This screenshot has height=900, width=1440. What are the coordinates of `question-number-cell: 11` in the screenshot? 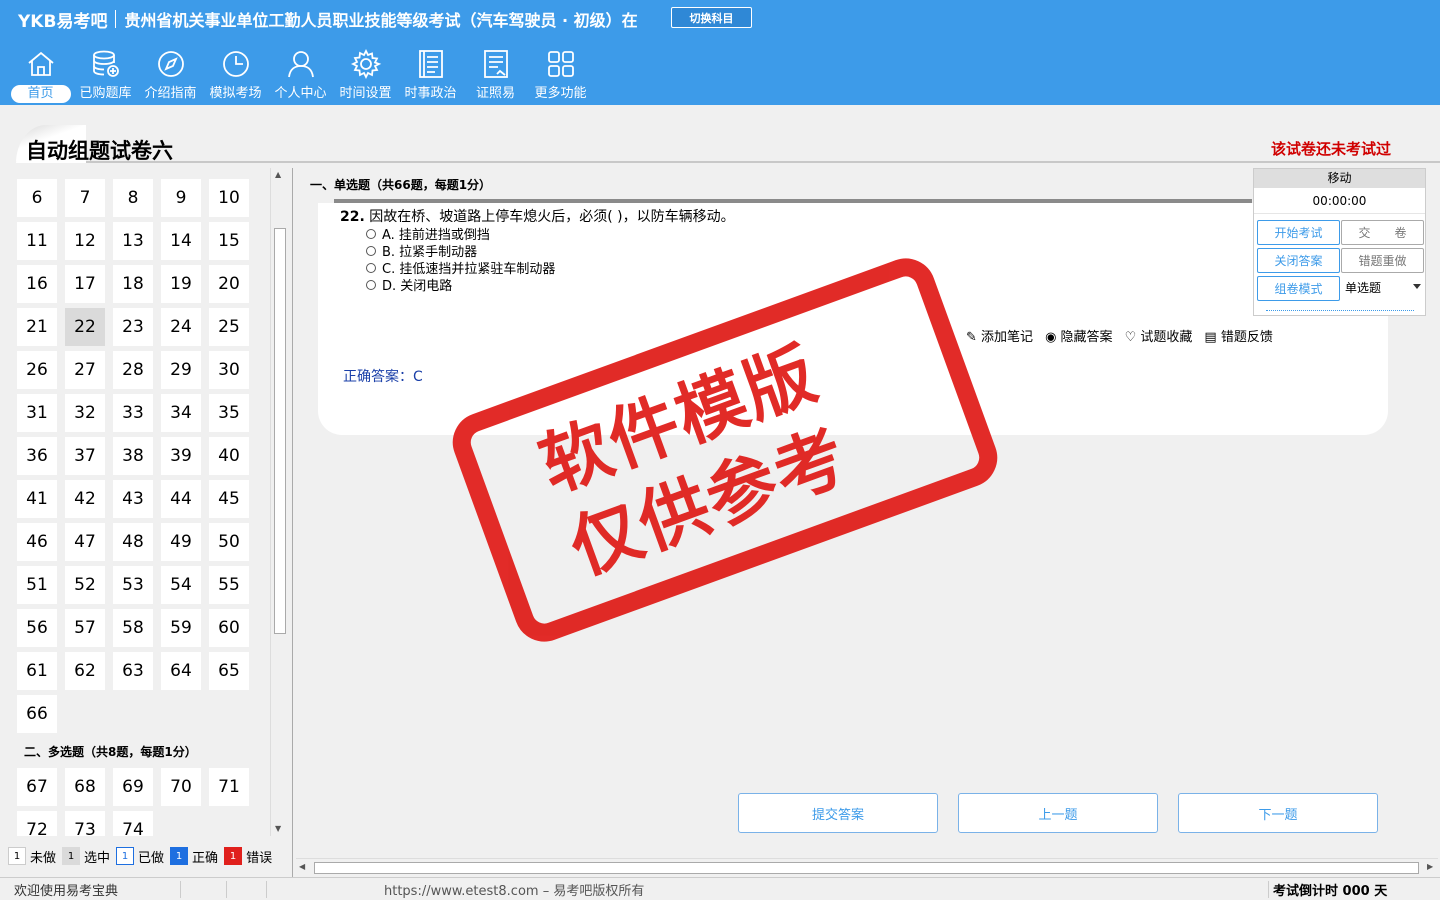 It's located at (37, 241).